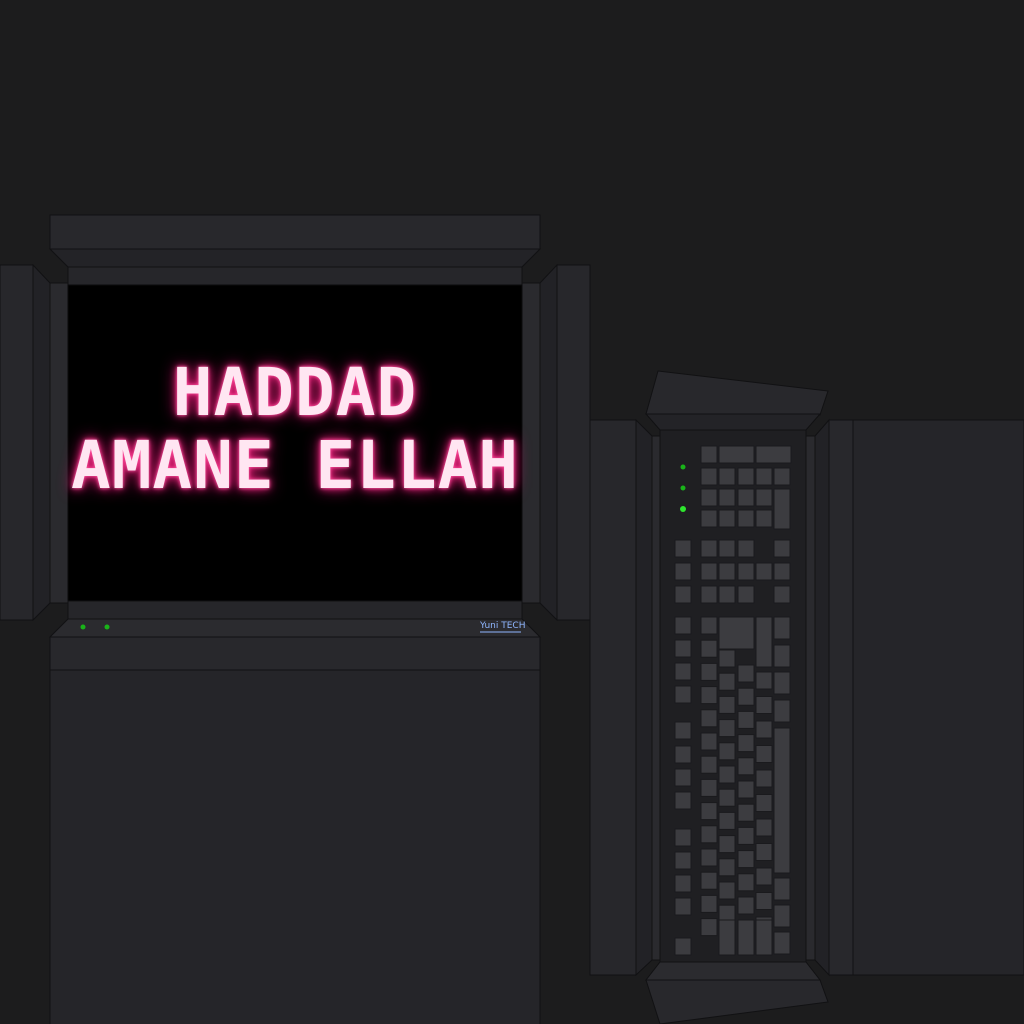 This screenshot has width=1024, height=1024. Describe the element at coordinates (737, 393) in the screenshot. I see `cabinet-top-lid` at that location.